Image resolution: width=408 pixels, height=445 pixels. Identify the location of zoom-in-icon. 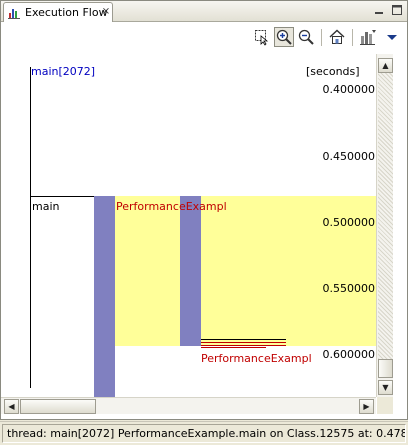
(284, 37).